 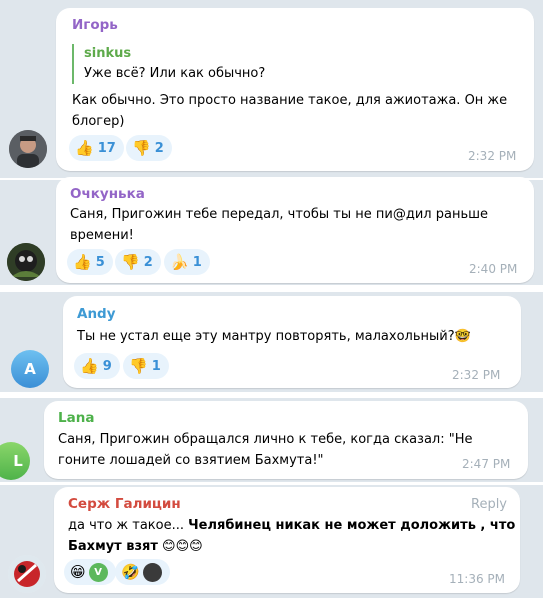 I want to click on reaction-rofl: 🤣, so click(x=142, y=572).